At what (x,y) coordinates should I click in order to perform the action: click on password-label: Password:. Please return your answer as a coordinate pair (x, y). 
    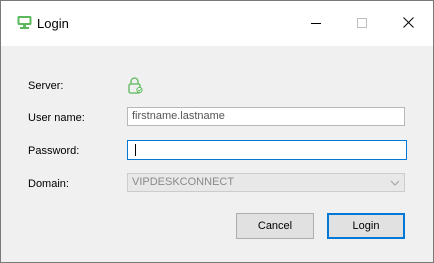
    Looking at the image, I should click on (54, 151).